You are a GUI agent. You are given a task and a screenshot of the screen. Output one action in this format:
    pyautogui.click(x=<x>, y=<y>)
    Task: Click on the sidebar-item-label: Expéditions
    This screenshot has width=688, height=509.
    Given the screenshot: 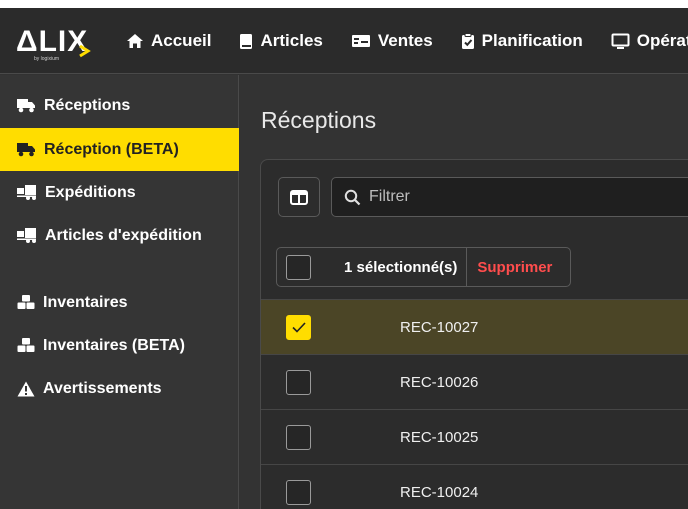 What is the action you would take?
    pyautogui.click(x=90, y=192)
    